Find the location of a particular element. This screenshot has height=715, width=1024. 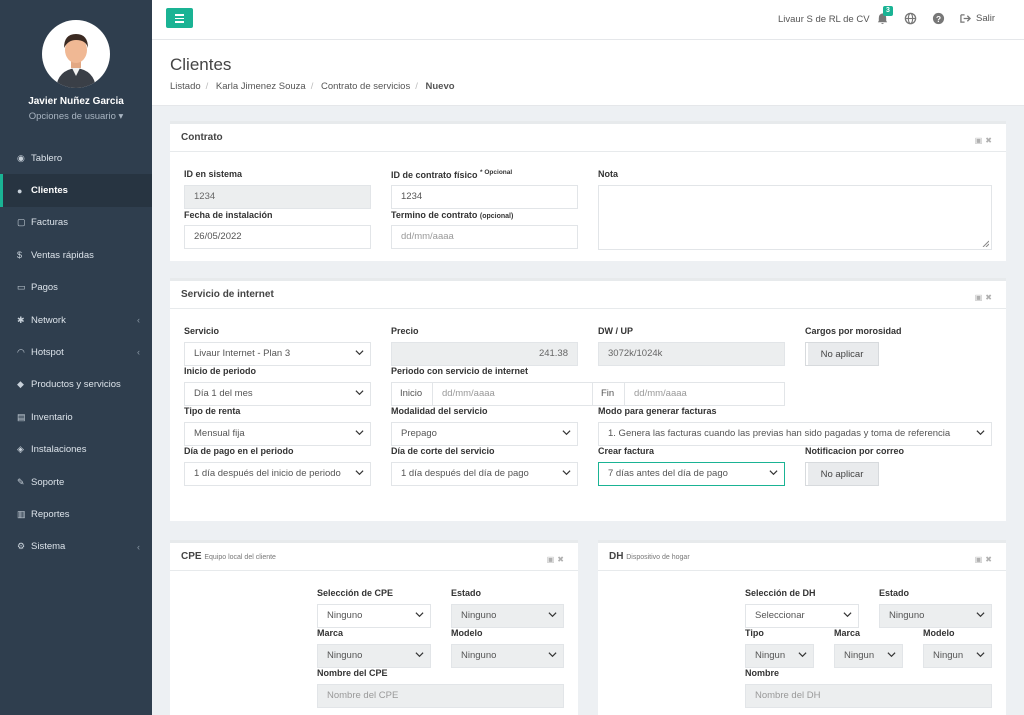

modo-facturas-label: Modo para generar facturas is located at coordinates (657, 411).